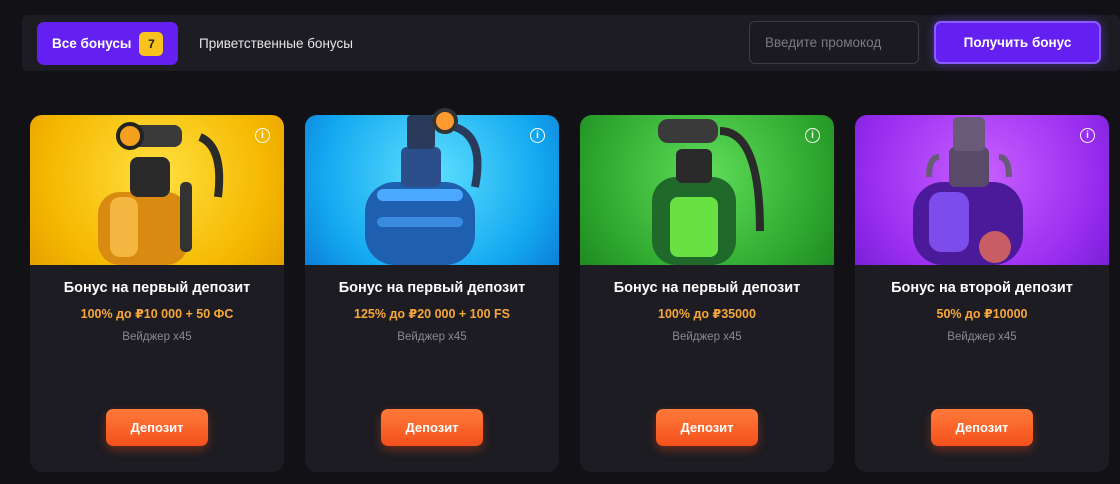 Image resolution: width=1120 pixels, height=484 pixels. Describe the element at coordinates (982, 288) in the screenshot. I see `bonus-title: Бонус на второй депозит` at that location.